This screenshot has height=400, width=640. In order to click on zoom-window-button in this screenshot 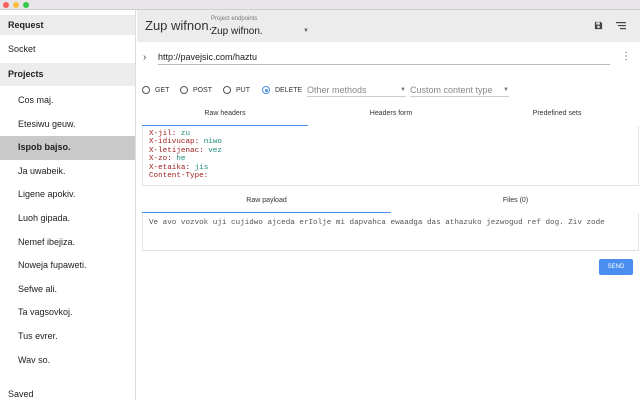, I will do `click(26, 5)`.